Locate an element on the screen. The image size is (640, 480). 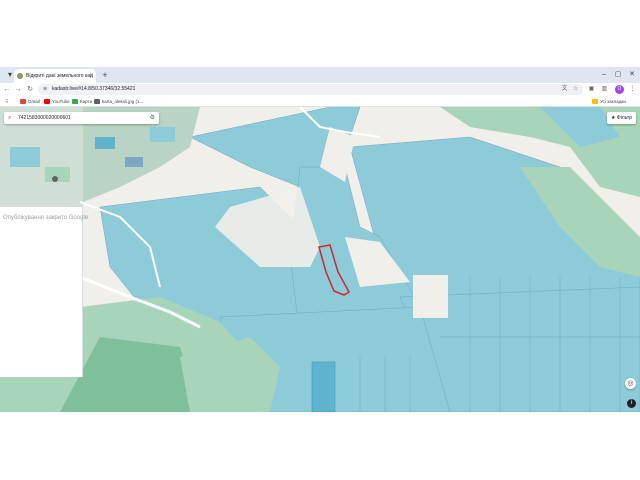
bookmark-gmail: Gmail is located at coordinates (30, 101).